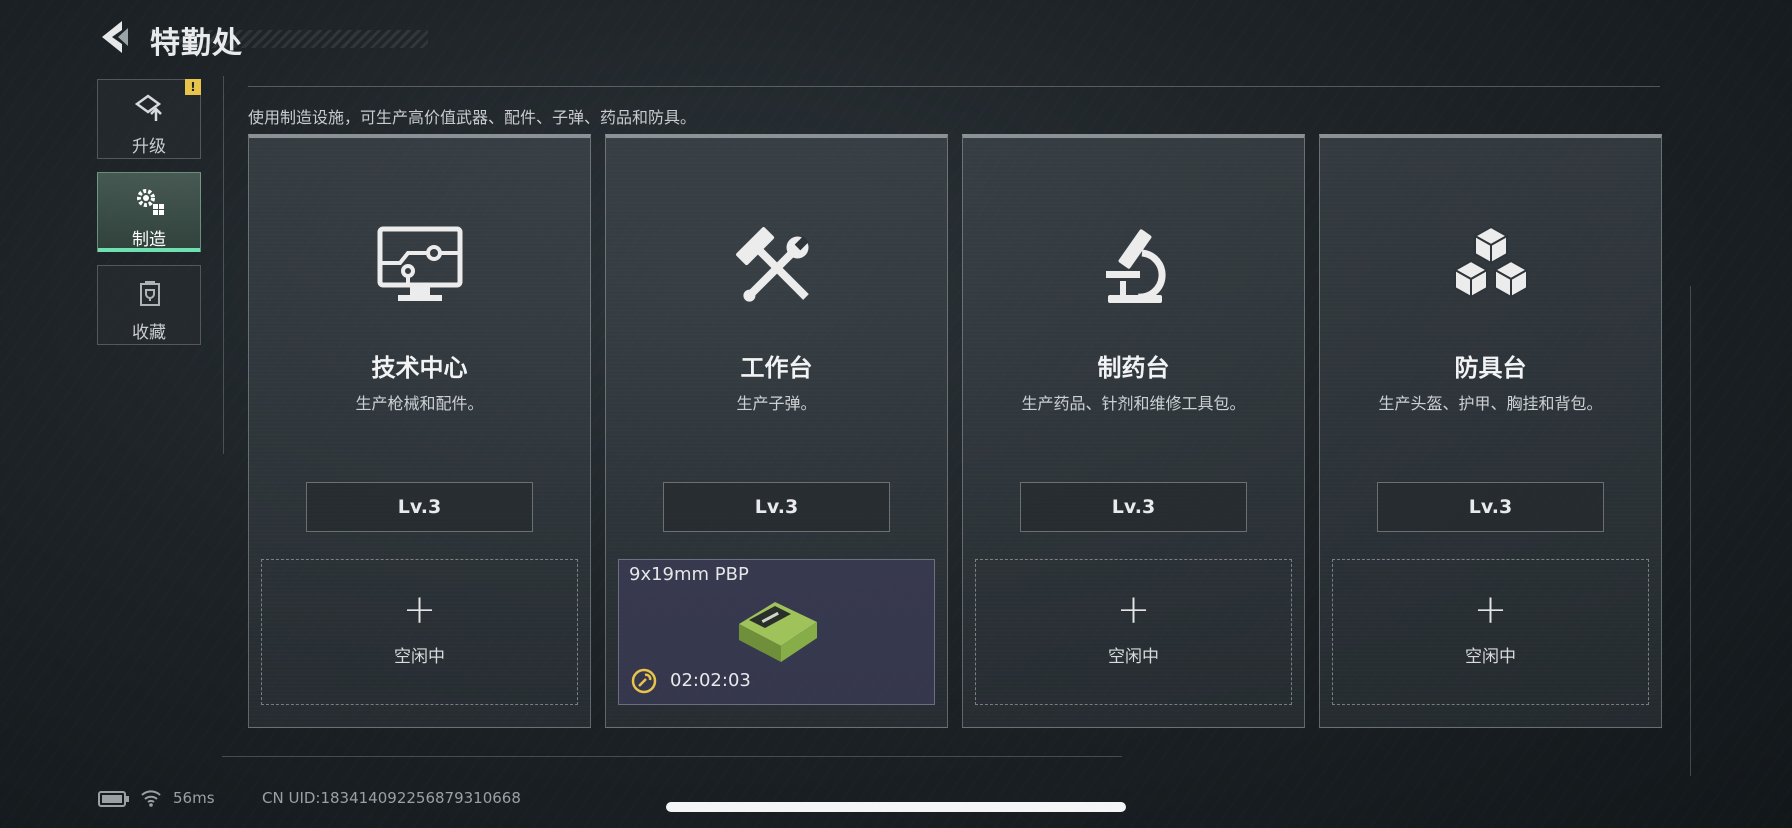  Describe the element at coordinates (472, 117) in the screenshot. I see `description-text: 使用制造设施，可生产高价值武器、配件、子弹、药品和防具。` at that location.